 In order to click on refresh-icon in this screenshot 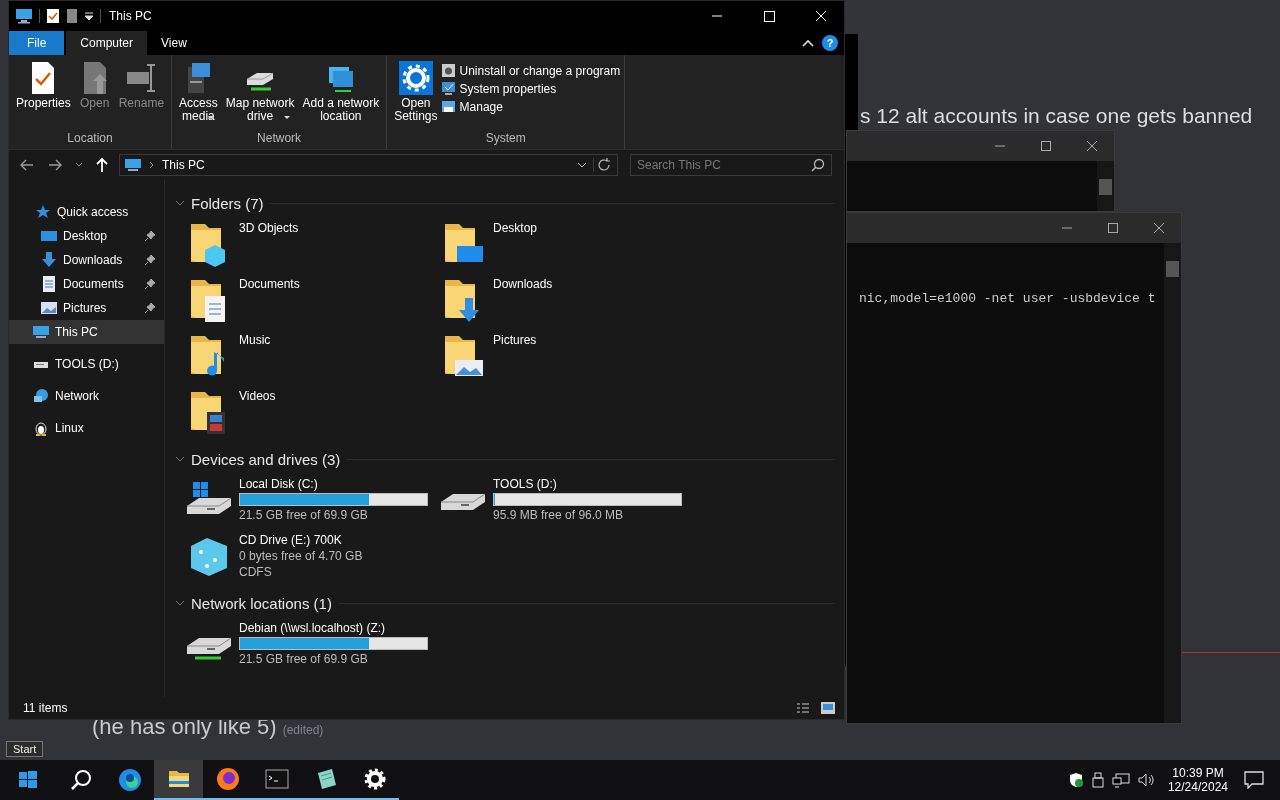, I will do `click(603, 165)`.